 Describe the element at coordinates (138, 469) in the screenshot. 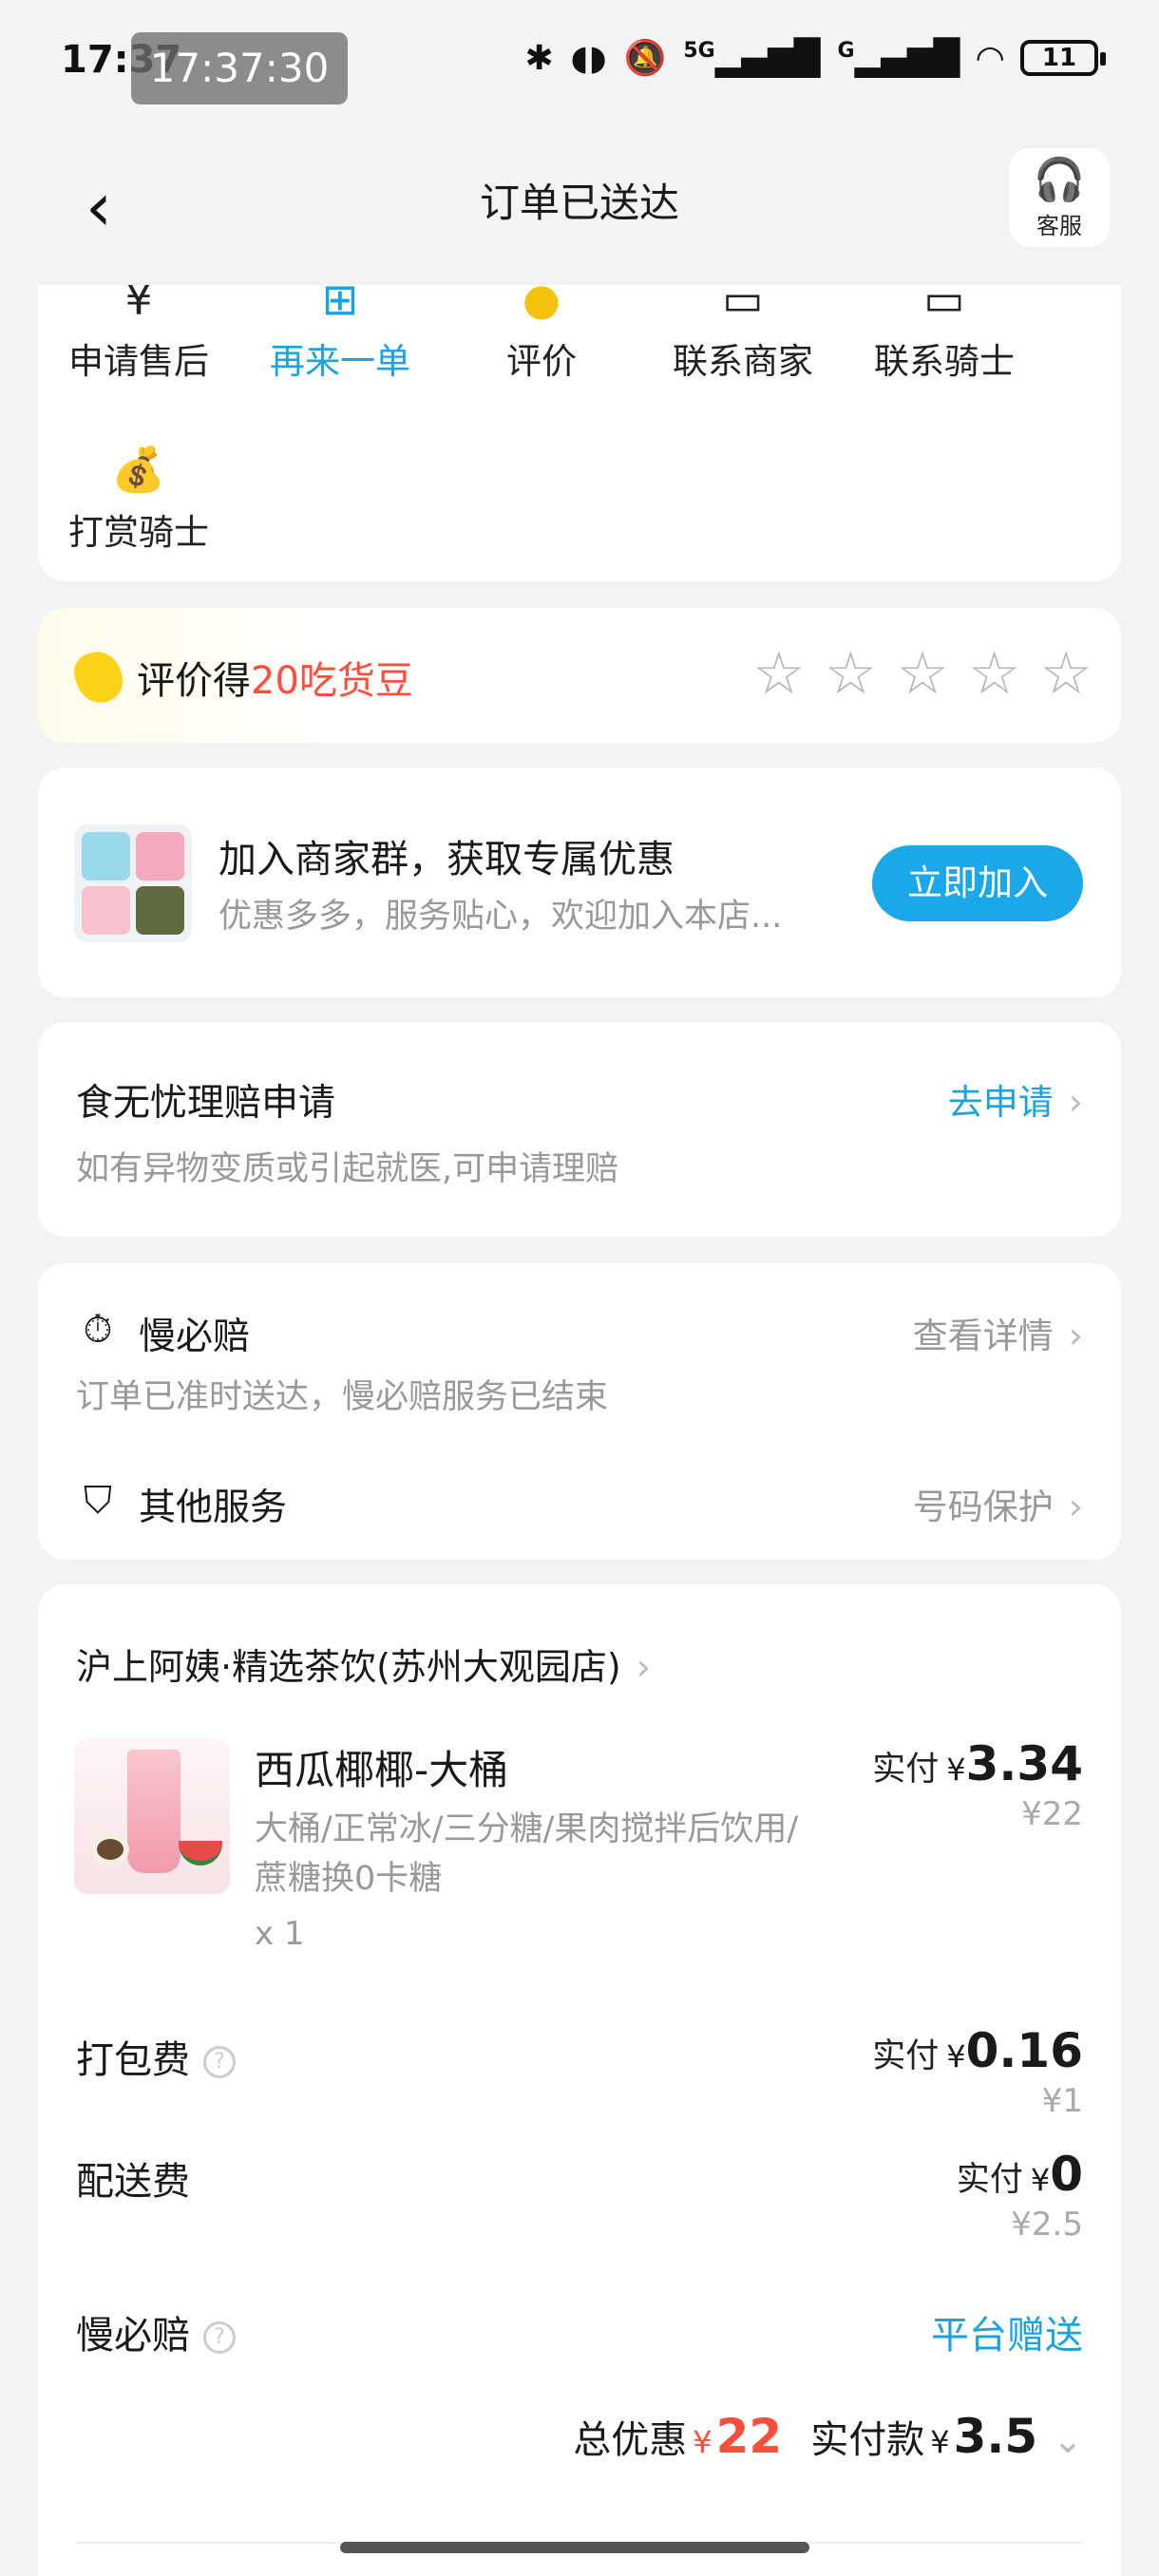

I see `money-bag-icon: 💰` at that location.